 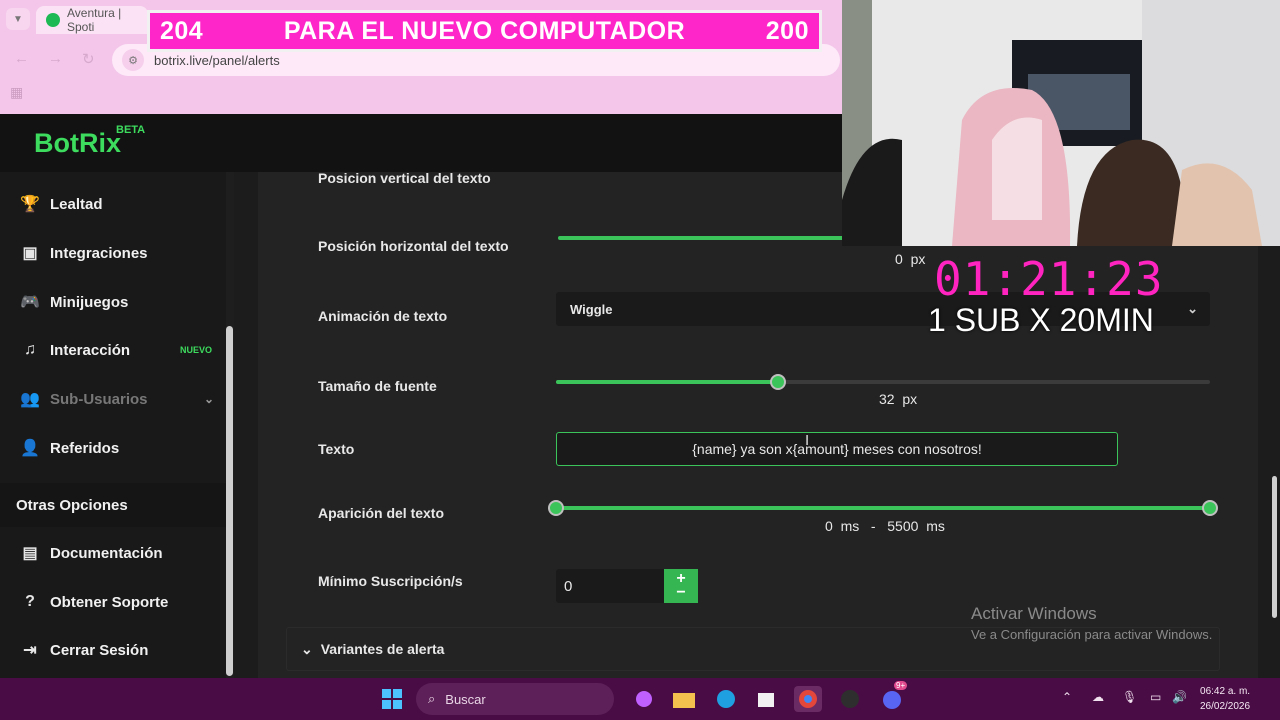 I want to click on min-sub-input: 0, so click(x=610, y=586).